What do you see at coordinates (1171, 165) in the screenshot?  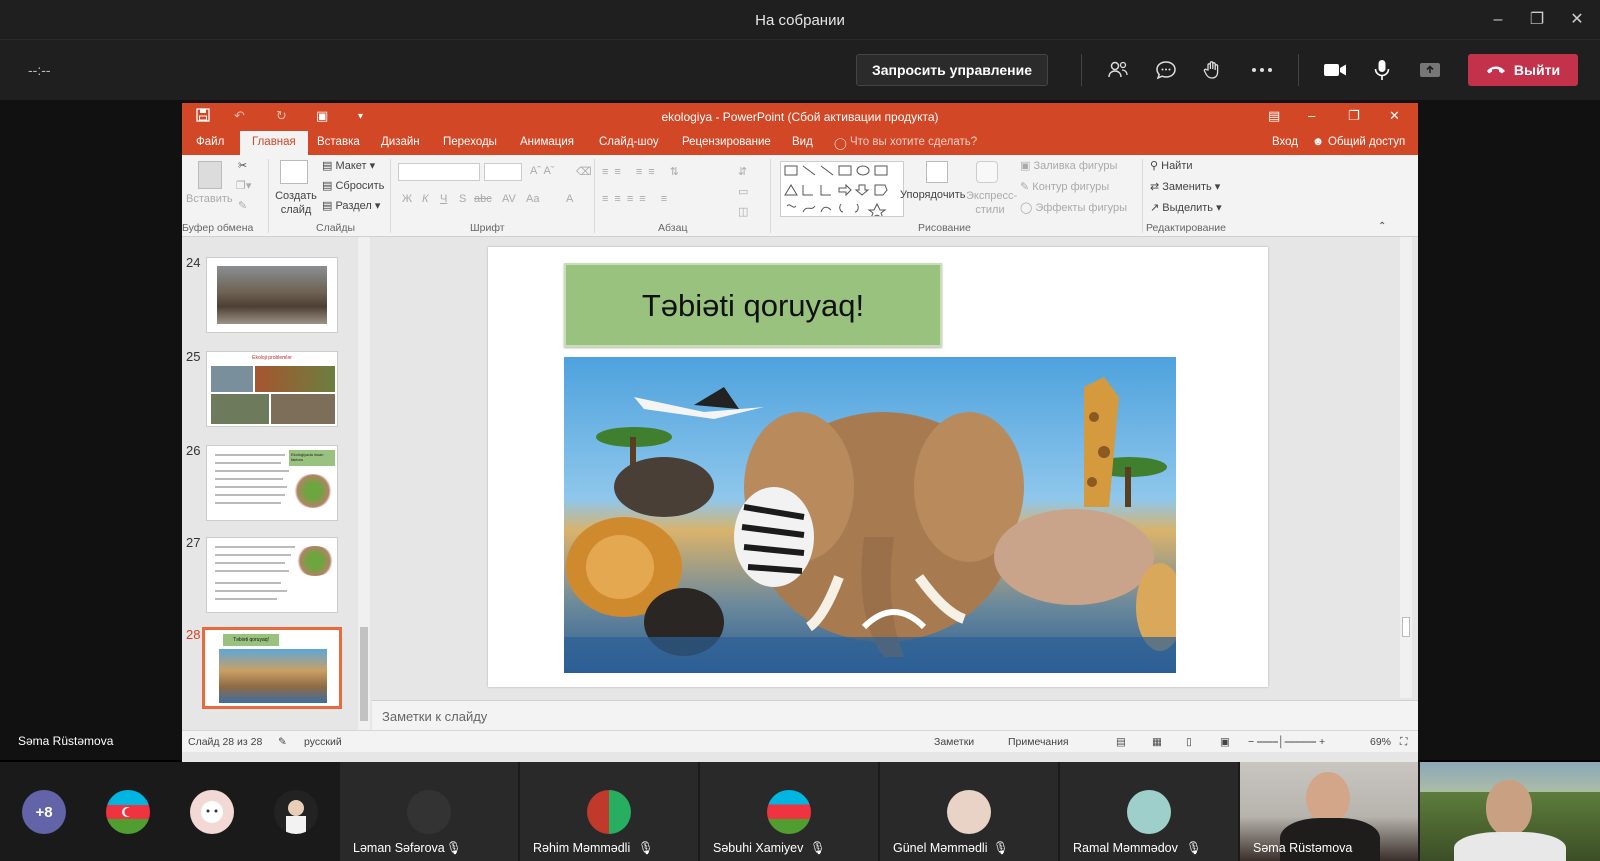 I see `find-button: ⚲ Найти` at bounding box center [1171, 165].